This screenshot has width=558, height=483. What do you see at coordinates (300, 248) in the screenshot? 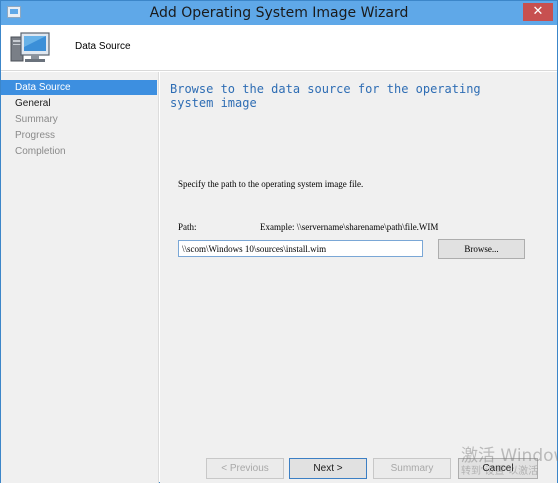
I see `path-input: \\scom\Windows 10\sources\install.wim` at bounding box center [300, 248].